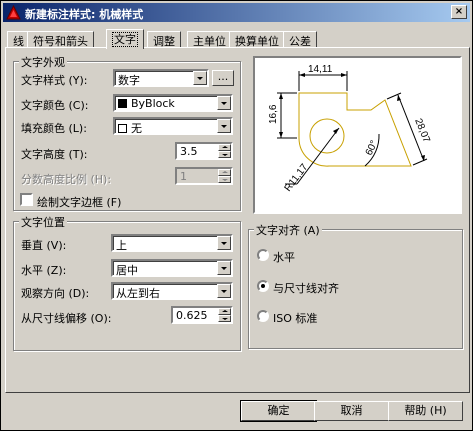 This screenshot has width=473, height=431. I want to click on text-appearance-group-label: 文字外观, so click(43, 62).